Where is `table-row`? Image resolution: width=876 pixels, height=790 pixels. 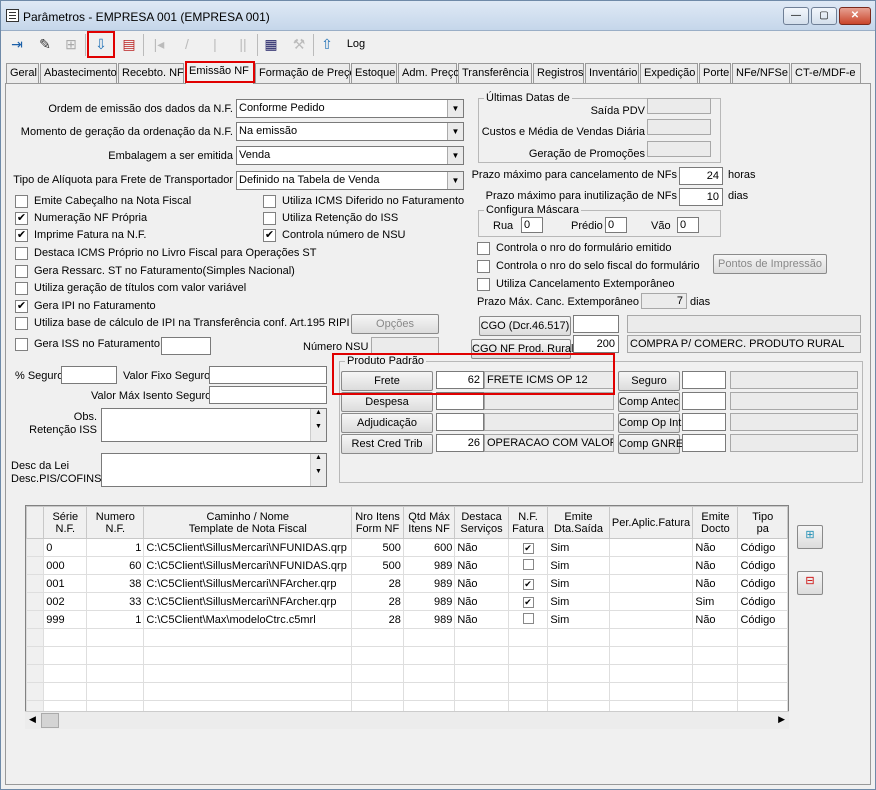
table-row is located at coordinates (407, 691).